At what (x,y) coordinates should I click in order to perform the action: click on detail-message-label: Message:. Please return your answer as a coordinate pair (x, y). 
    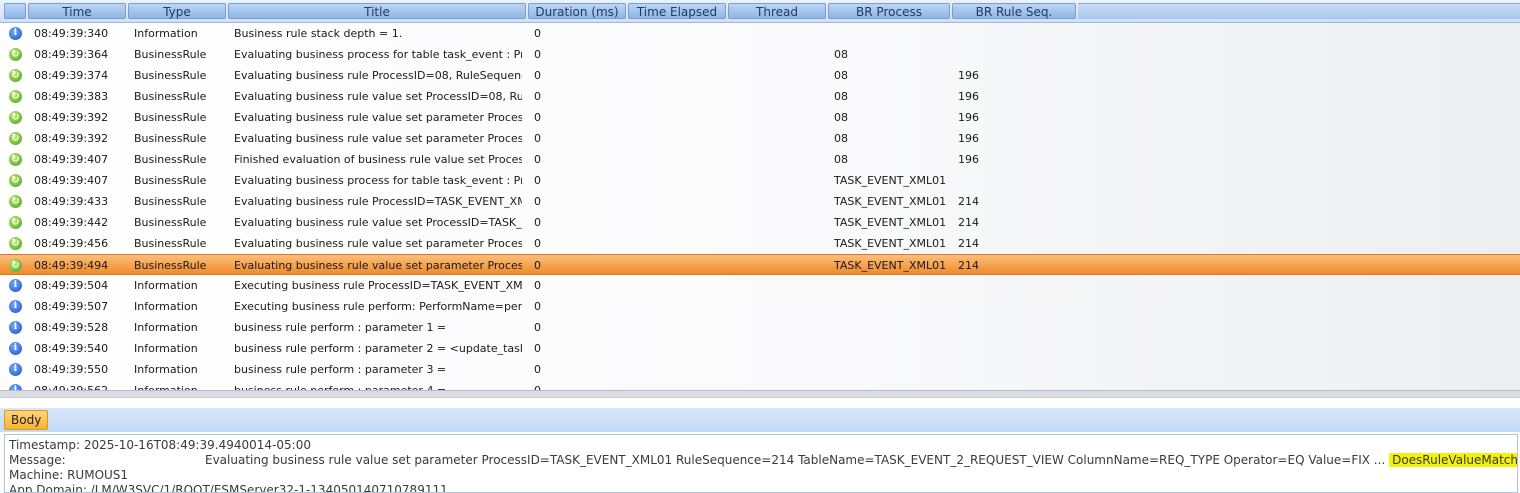
    Looking at the image, I should click on (37, 460).